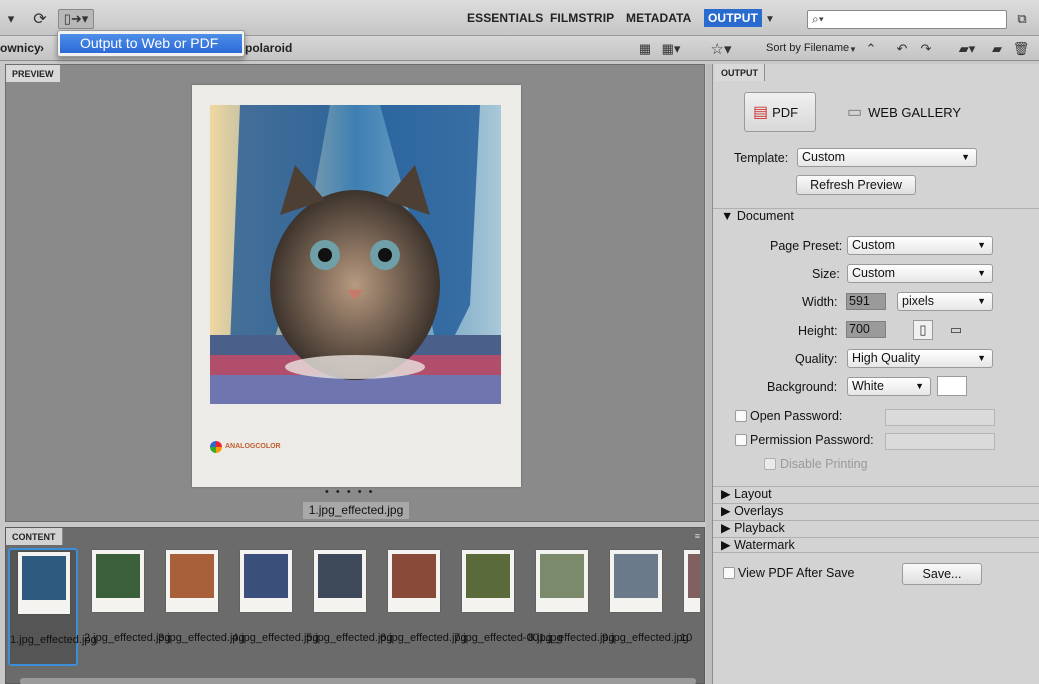 Image resolution: width=1039 pixels, height=684 pixels. What do you see at coordinates (907, 19) in the screenshot?
I see `search-input: ⌕▾` at bounding box center [907, 19].